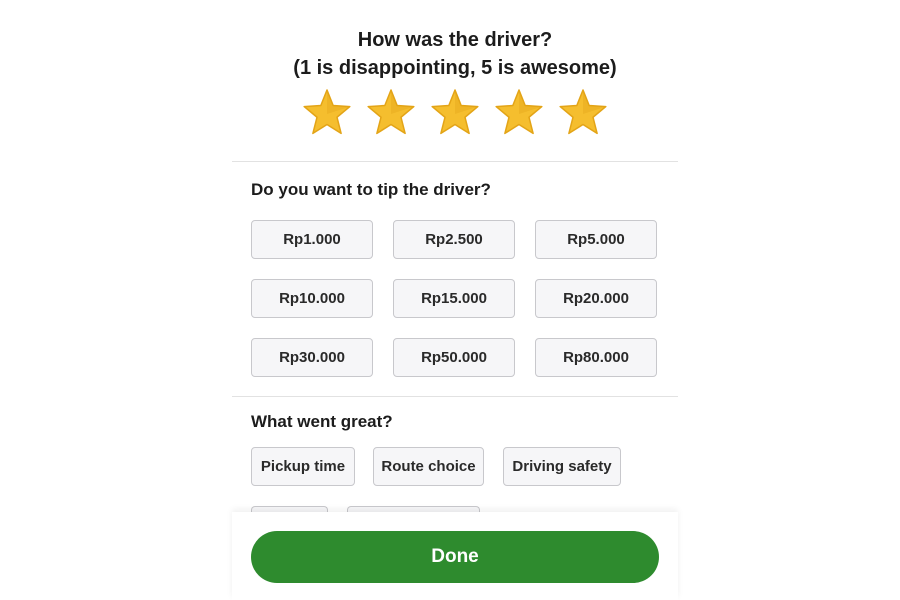 Image resolution: width=900 pixels, height=600 pixels. What do you see at coordinates (454, 357) in the screenshot?
I see `tip-option-button: Rp50.000` at bounding box center [454, 357].